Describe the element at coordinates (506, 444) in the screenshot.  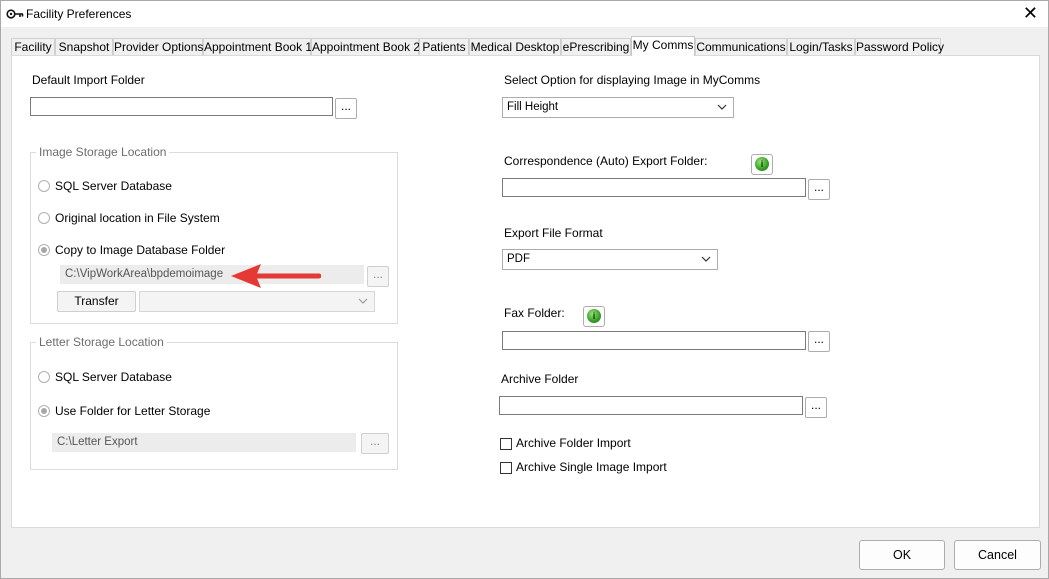
I see `archive-folder-import-checkbox` at that location.